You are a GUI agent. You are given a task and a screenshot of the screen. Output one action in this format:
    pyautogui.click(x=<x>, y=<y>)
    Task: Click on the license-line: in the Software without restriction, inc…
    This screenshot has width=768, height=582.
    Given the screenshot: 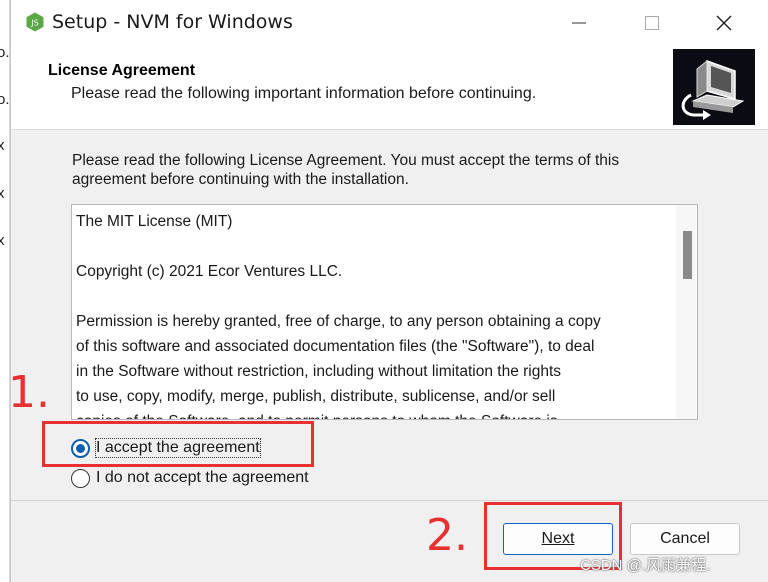 What is the action you would take?
    pyautogui.click(x=319, y=371)
    